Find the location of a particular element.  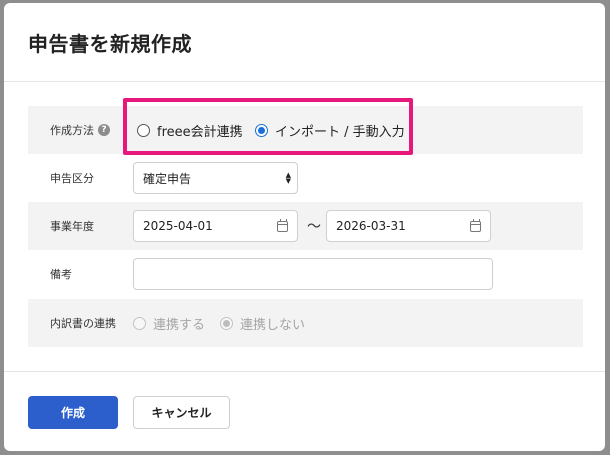

fiscal-start-date-value: 2025-04-01 is located at coordinates (178, 226).